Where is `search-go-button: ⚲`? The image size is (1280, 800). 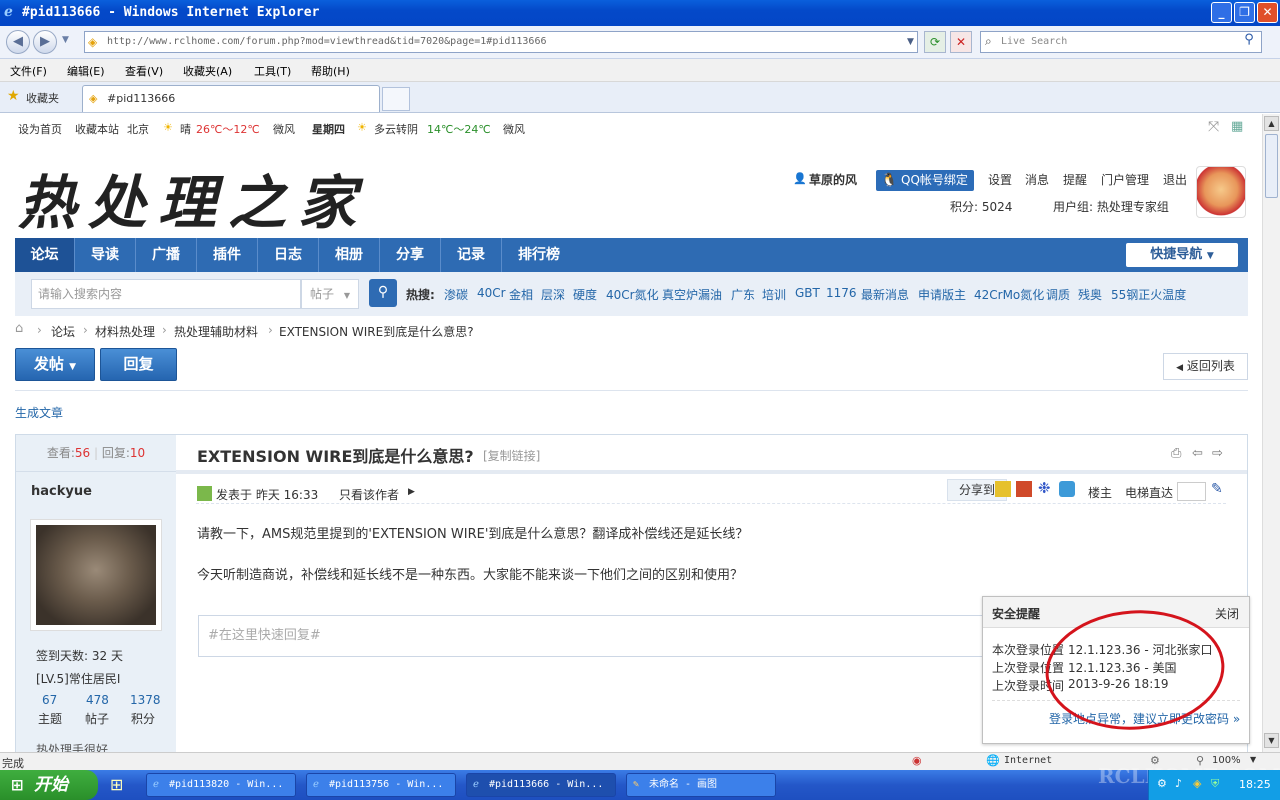
search-go-button: ⚲ is located at coordinates (1249, 42).